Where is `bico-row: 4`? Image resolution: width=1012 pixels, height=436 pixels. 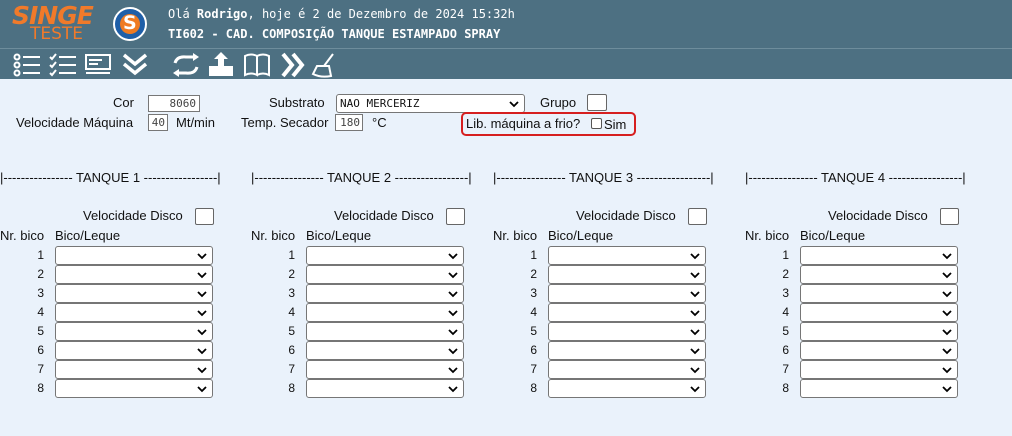 bico-row: 4 is located at coordinates (613, 312).